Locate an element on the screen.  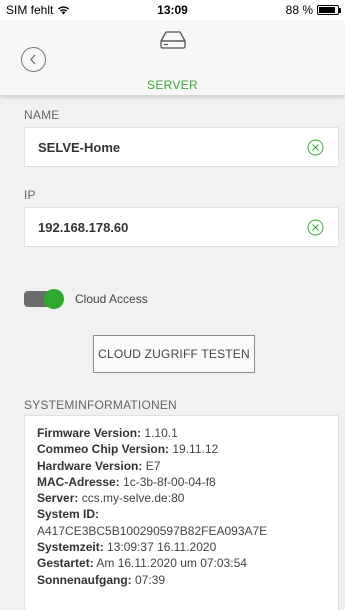
system-info-heading: SYSTEMINFORMATIONEN is located at coordinates (100, 405).